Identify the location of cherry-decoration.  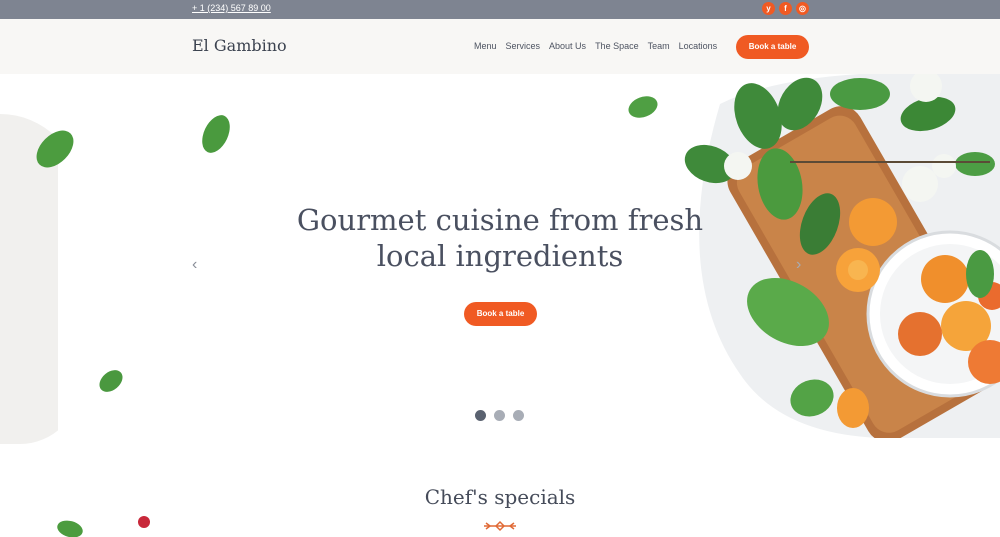
(144, 522).